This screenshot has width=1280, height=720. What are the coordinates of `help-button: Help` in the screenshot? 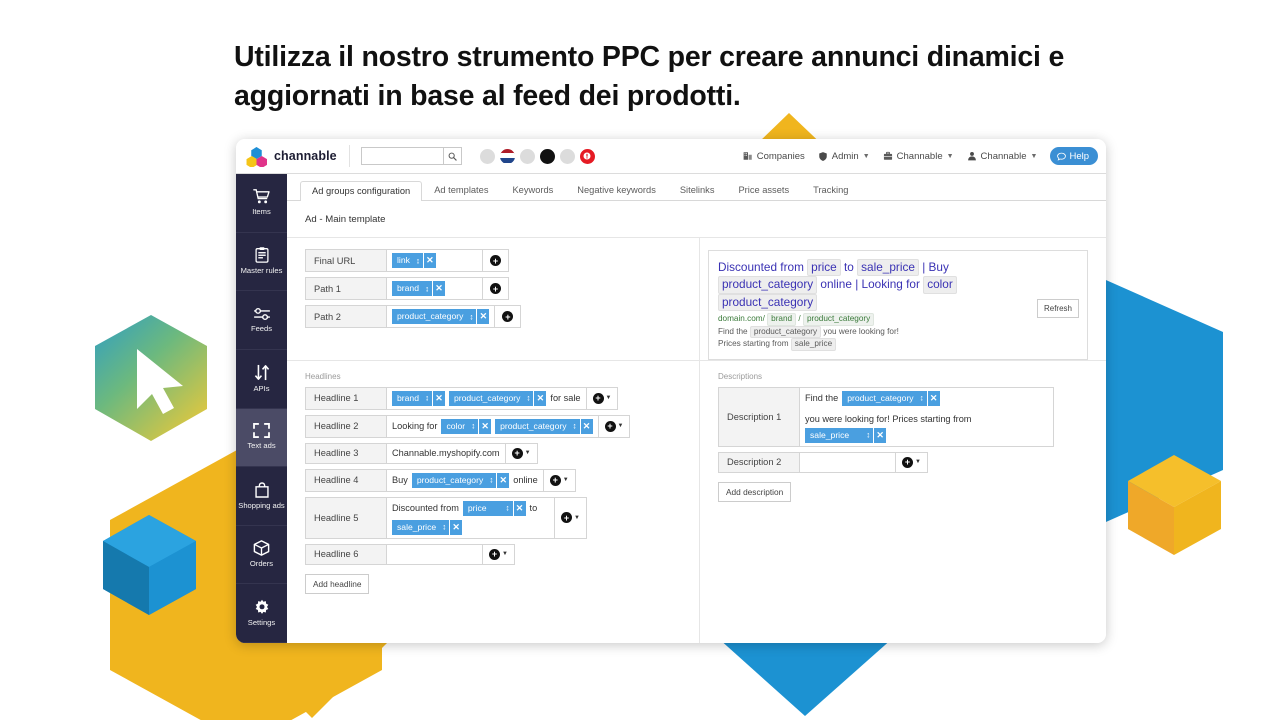 It's located at (1074, 156).